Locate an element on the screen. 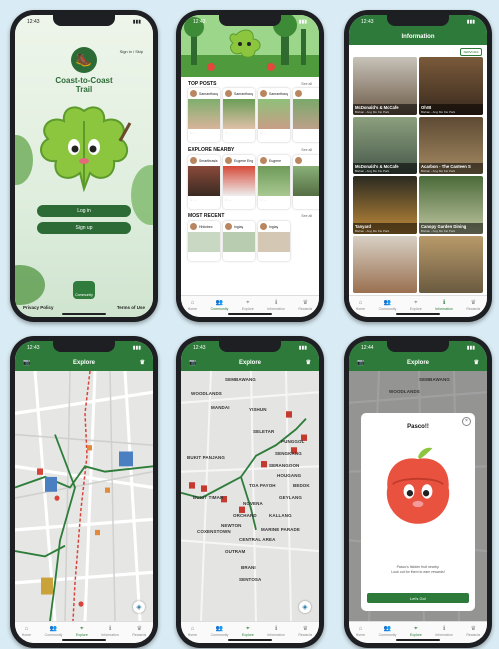  map-label: NOVENA is located at coordinates (253, 503).